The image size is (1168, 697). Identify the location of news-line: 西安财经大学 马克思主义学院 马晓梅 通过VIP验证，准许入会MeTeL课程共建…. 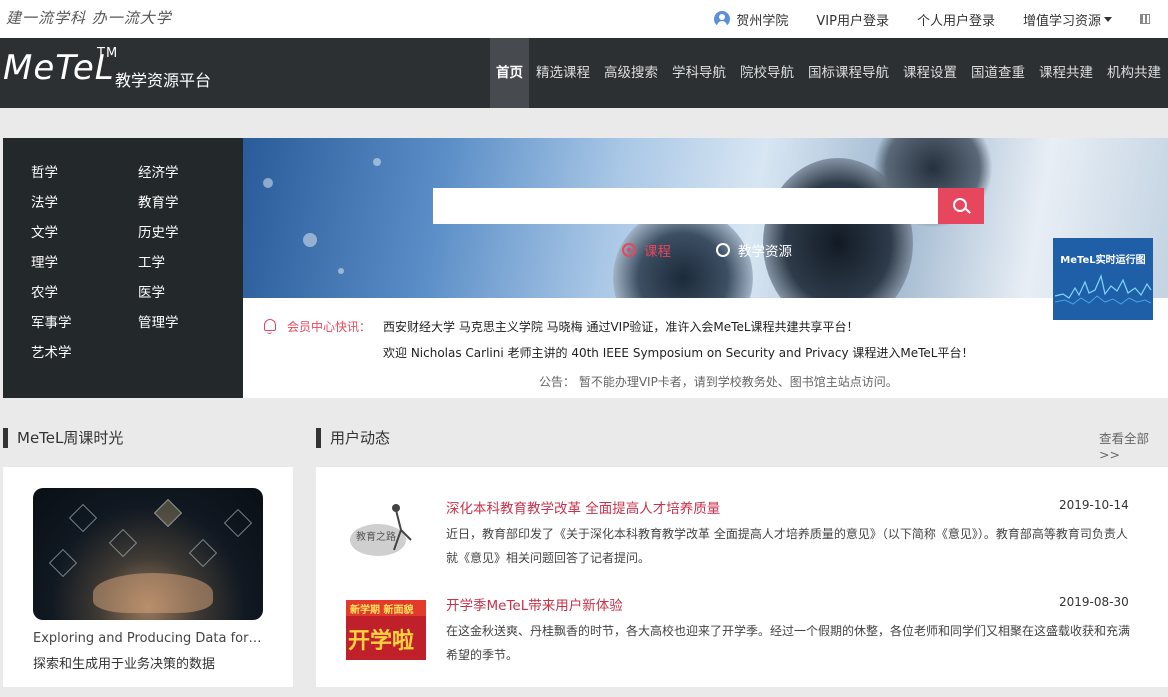
(621, 326).